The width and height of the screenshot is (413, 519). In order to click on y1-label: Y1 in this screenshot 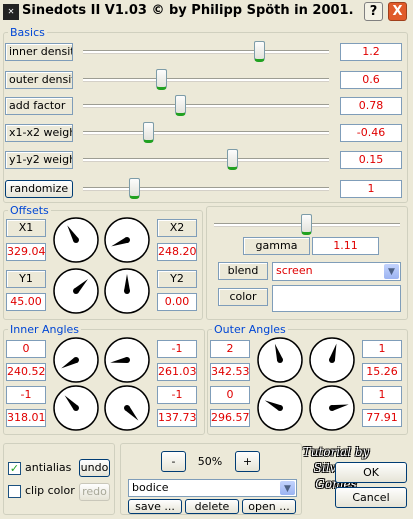, I will do `click(26, 279)`.